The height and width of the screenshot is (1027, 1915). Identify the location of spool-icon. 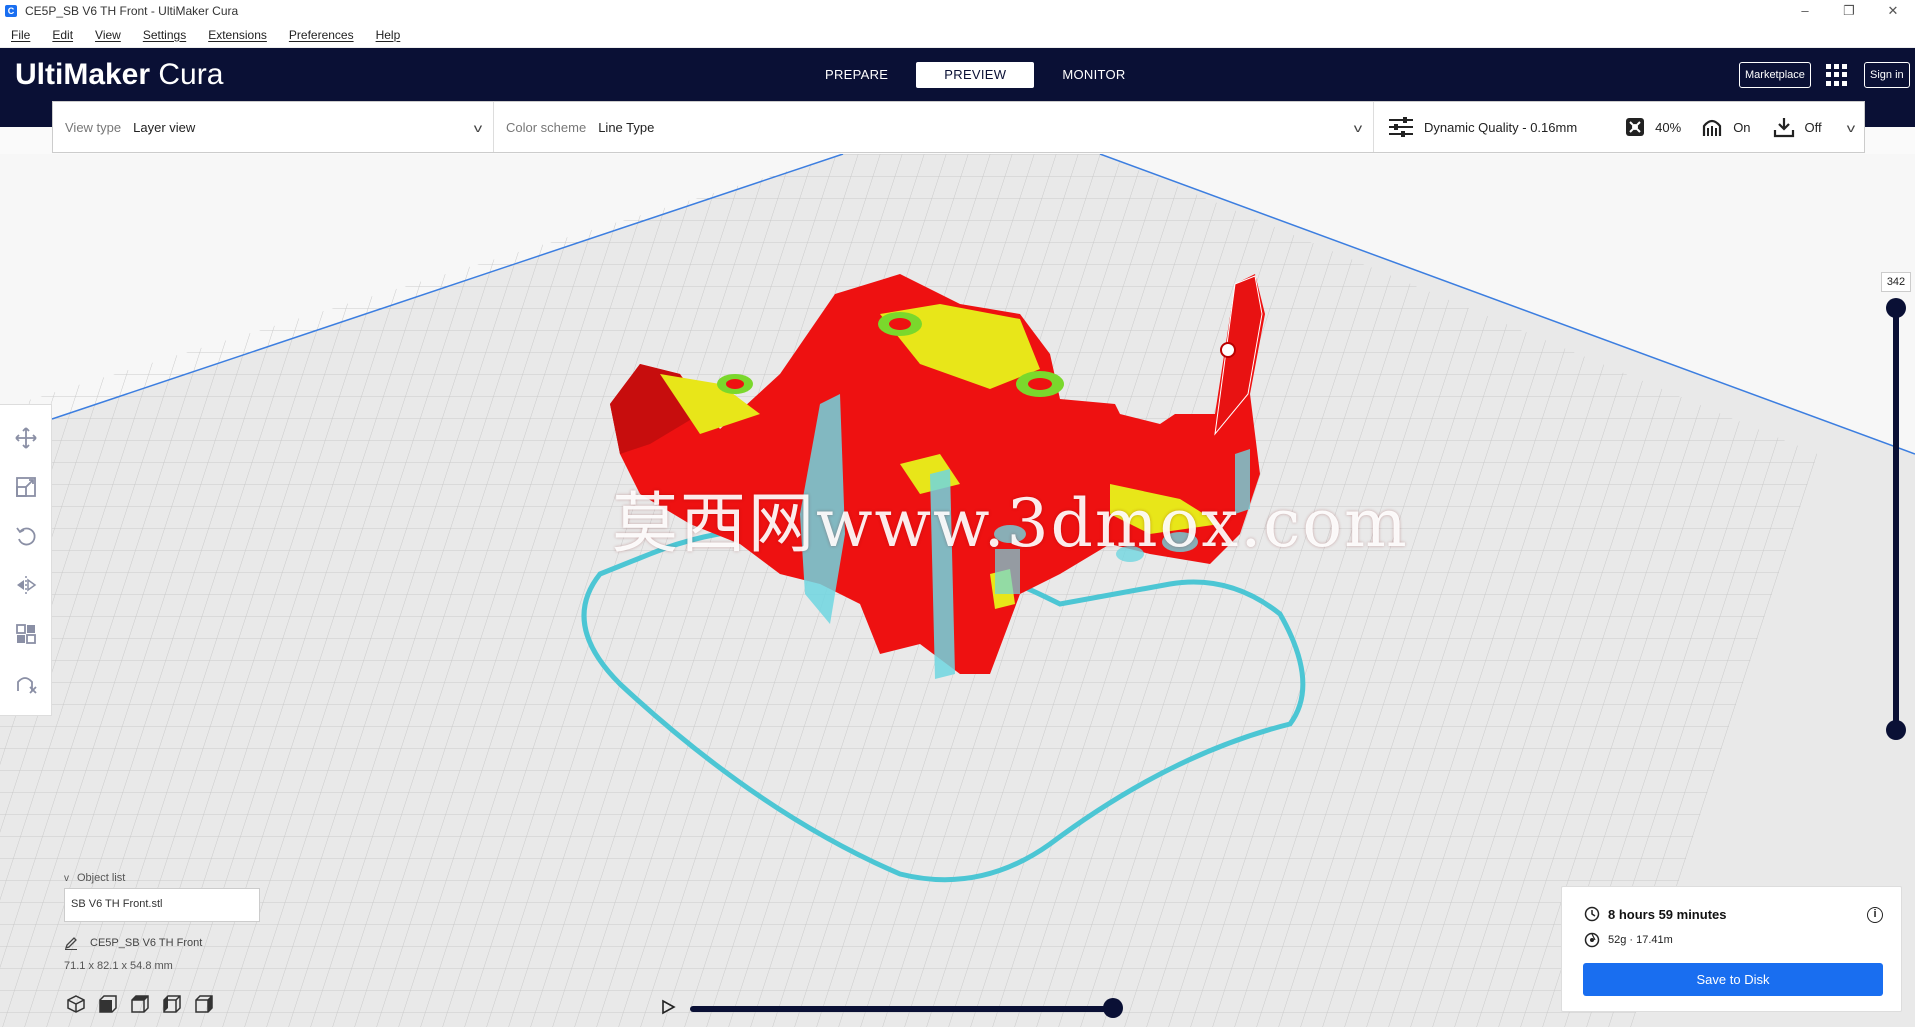
(1592, 940).